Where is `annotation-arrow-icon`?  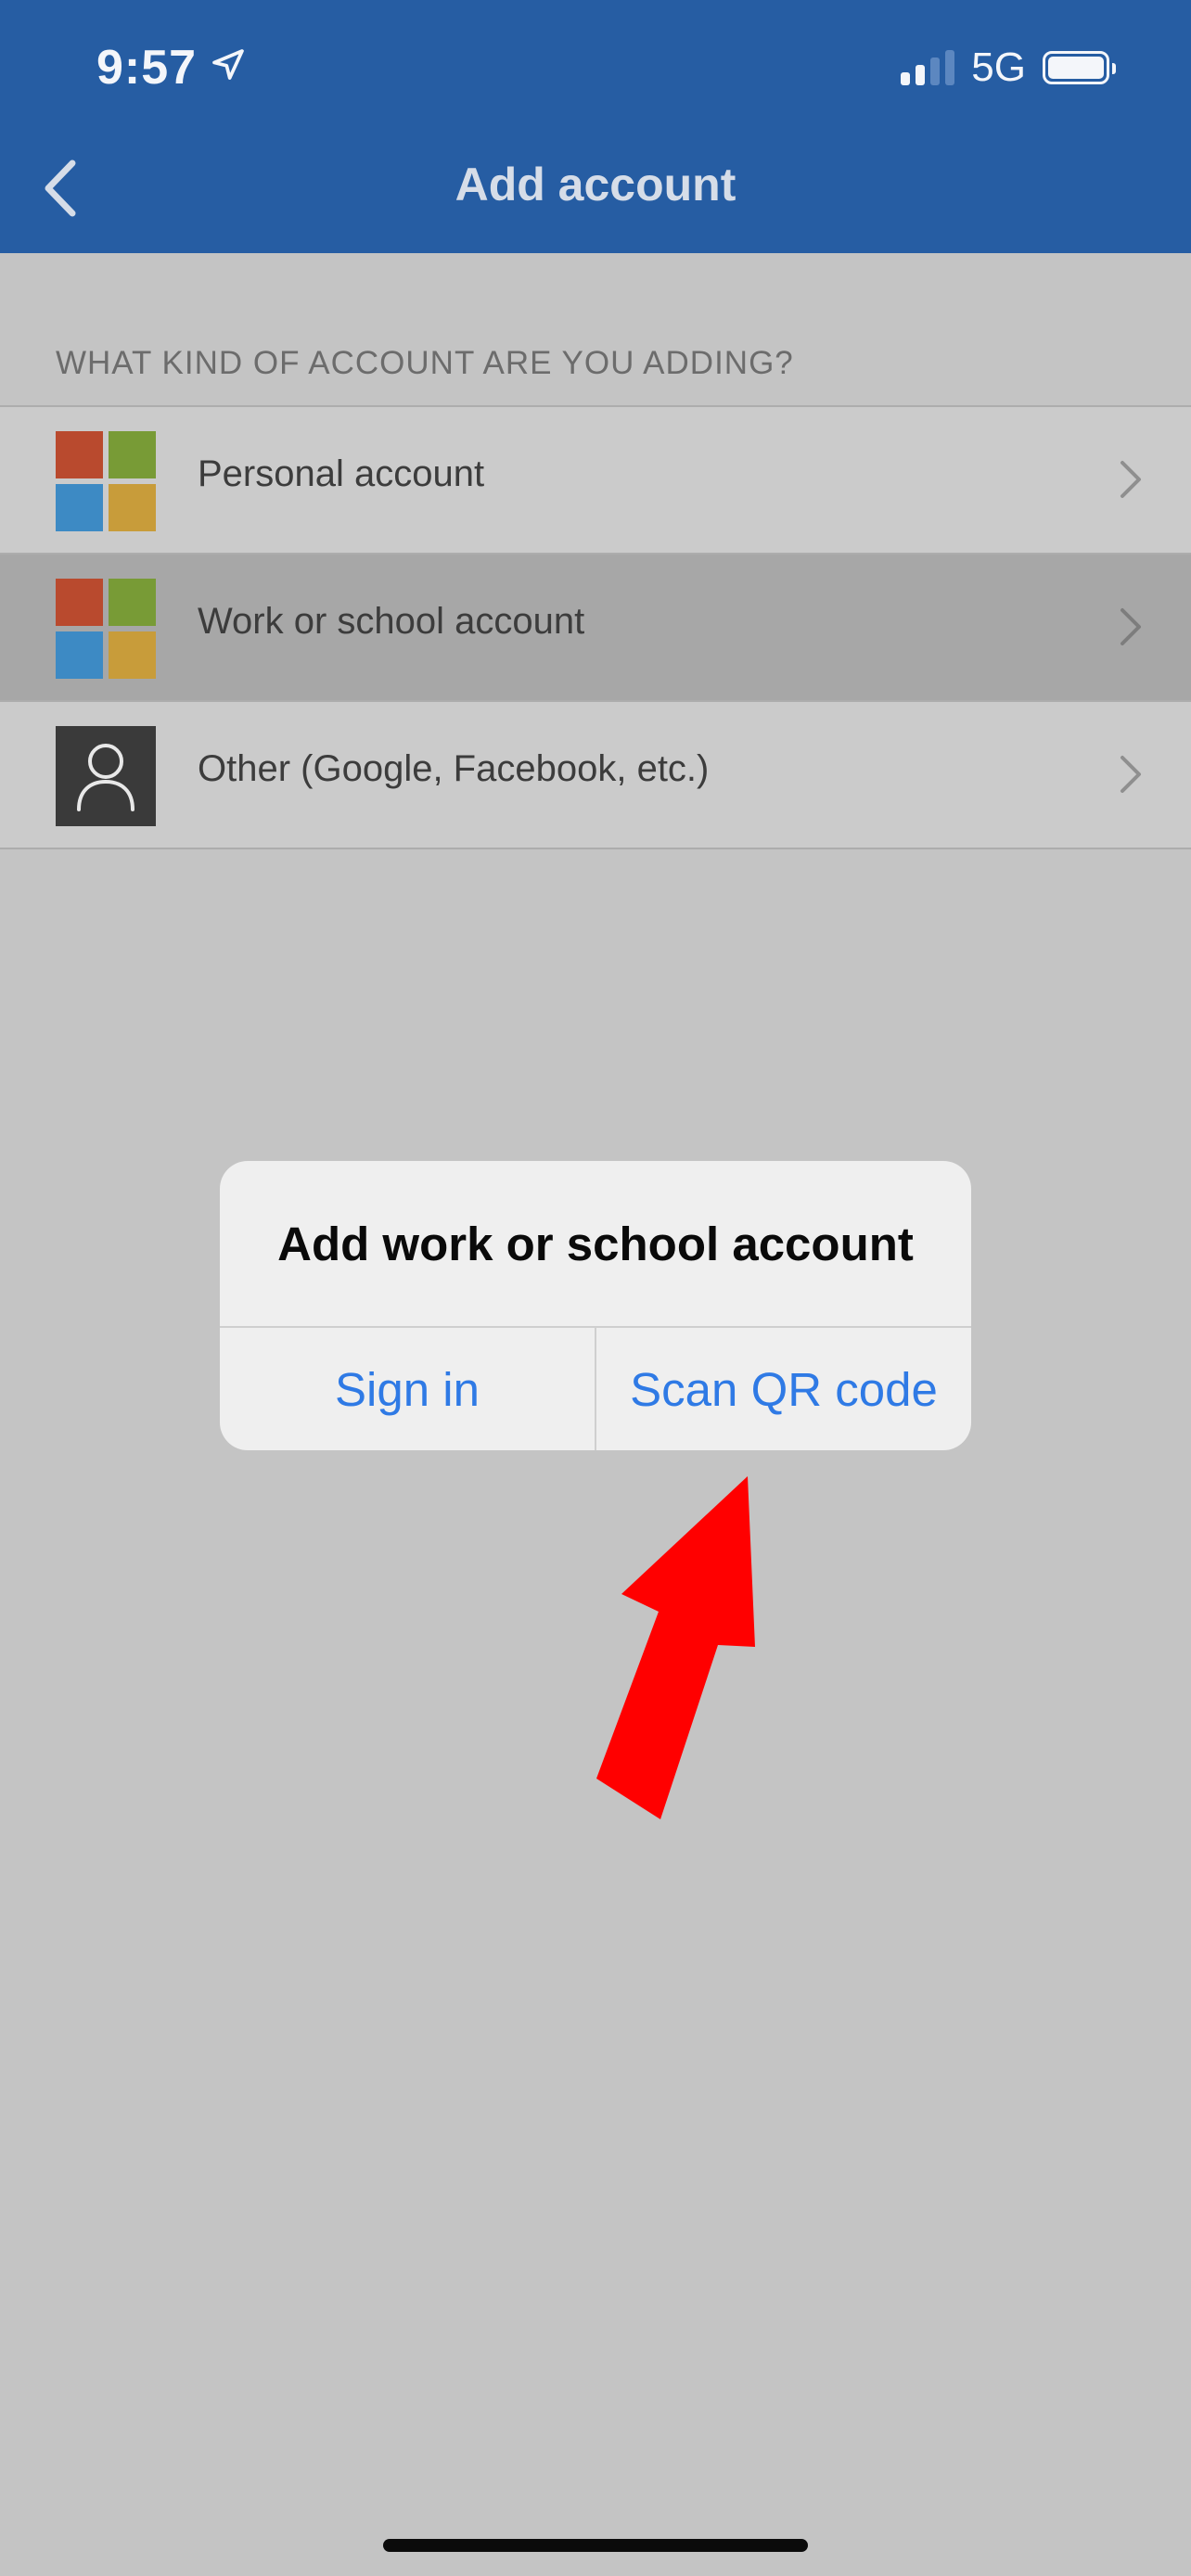
annotation-arrow-icon is located at coordinates (675, 1647).